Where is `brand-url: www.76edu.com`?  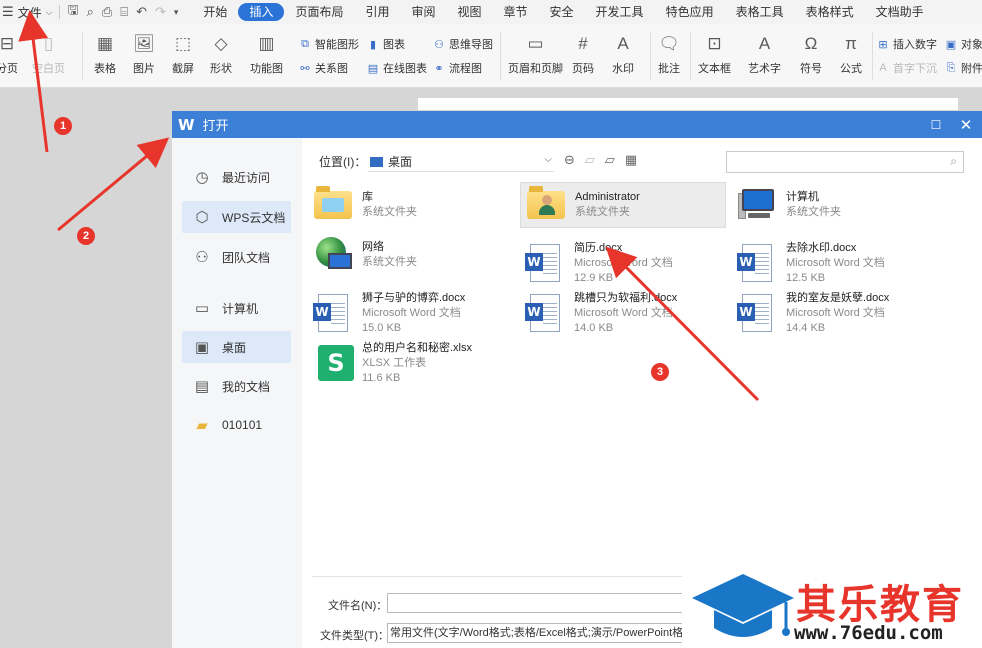 brand-url: www.76edu.com is located at coordinates (868, 633).